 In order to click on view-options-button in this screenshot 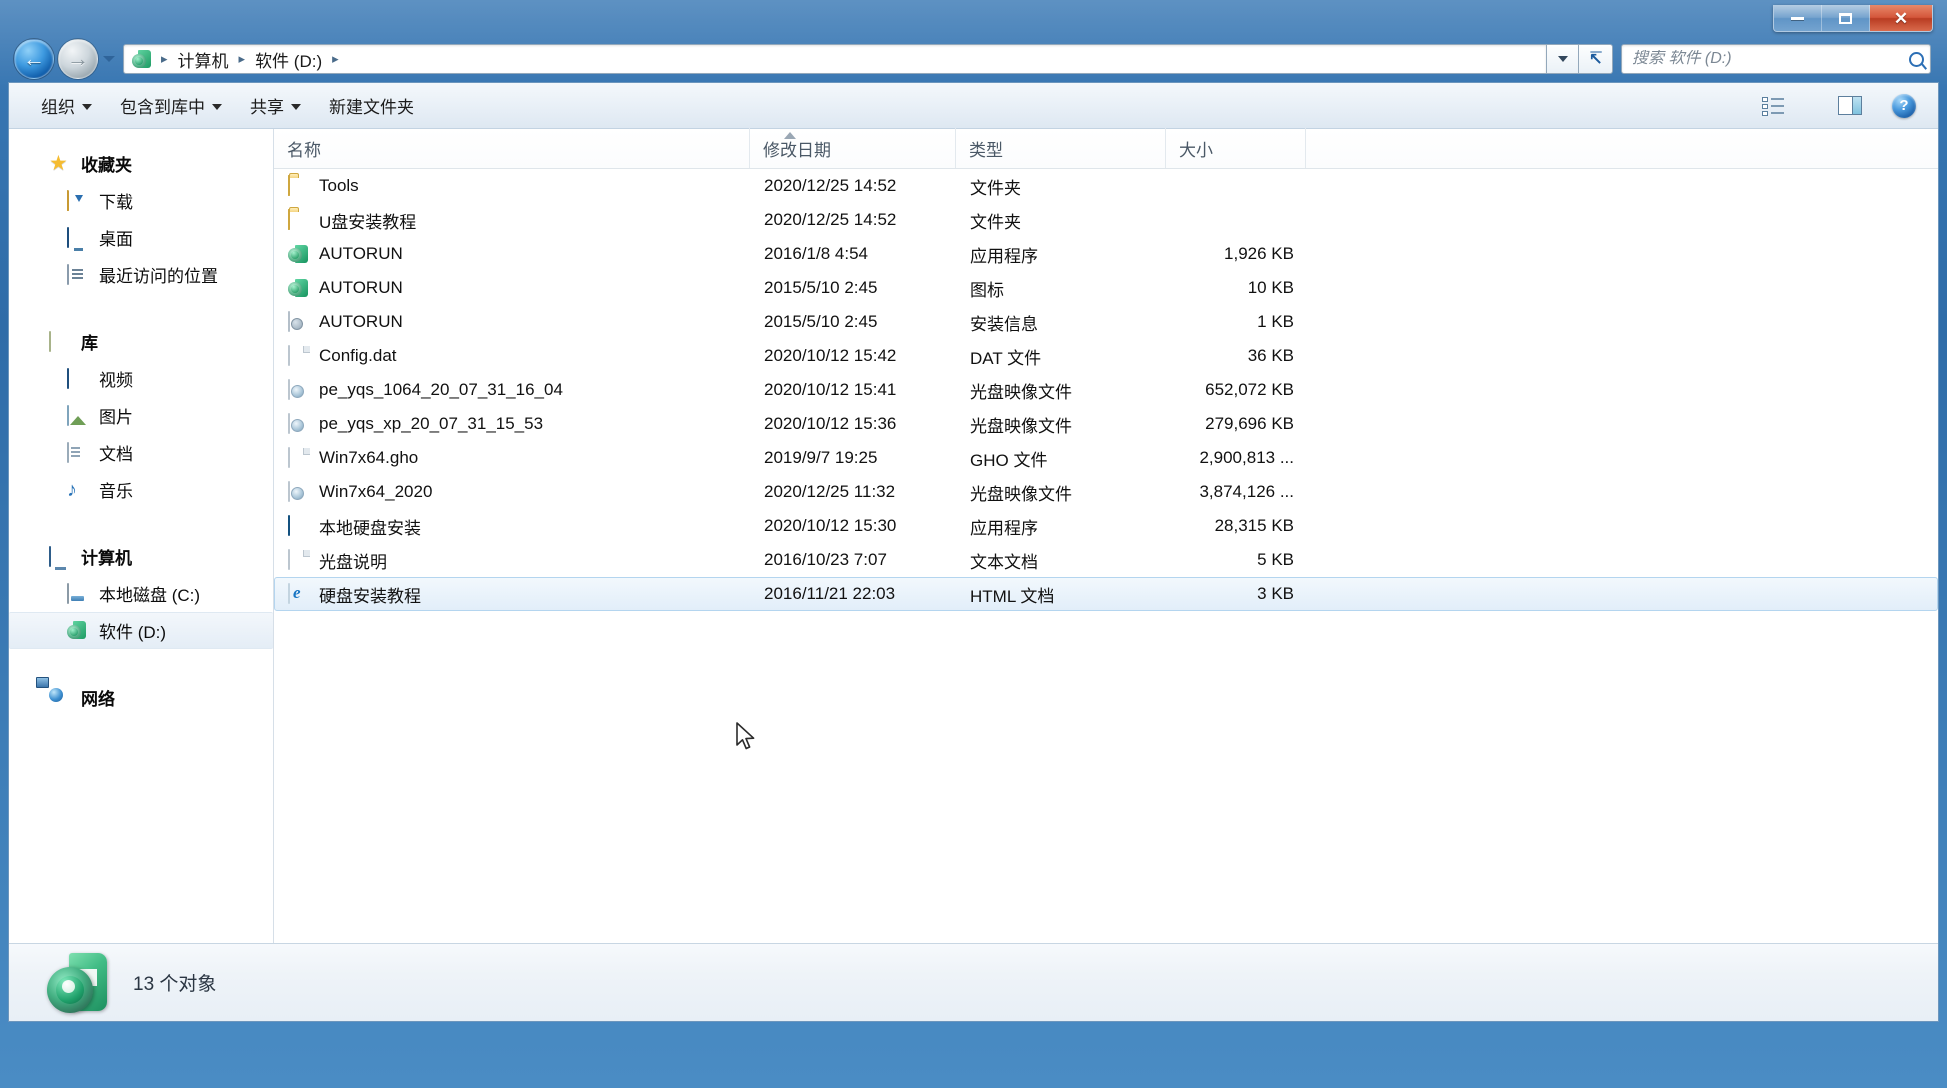, I will do `click(1773, 106)`.